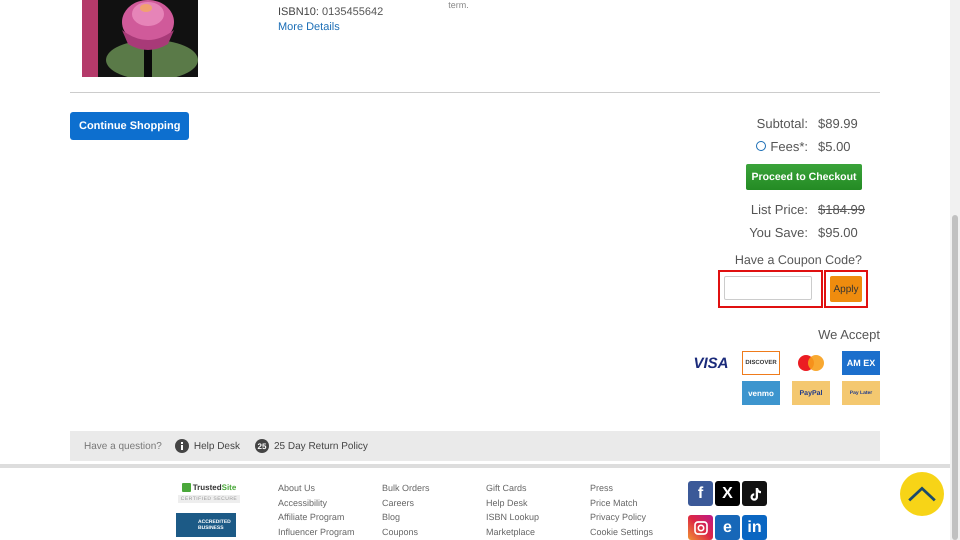 This screenshot has width=960, height=540. I want to click on footer-link: Coupons, so click(400, 532).